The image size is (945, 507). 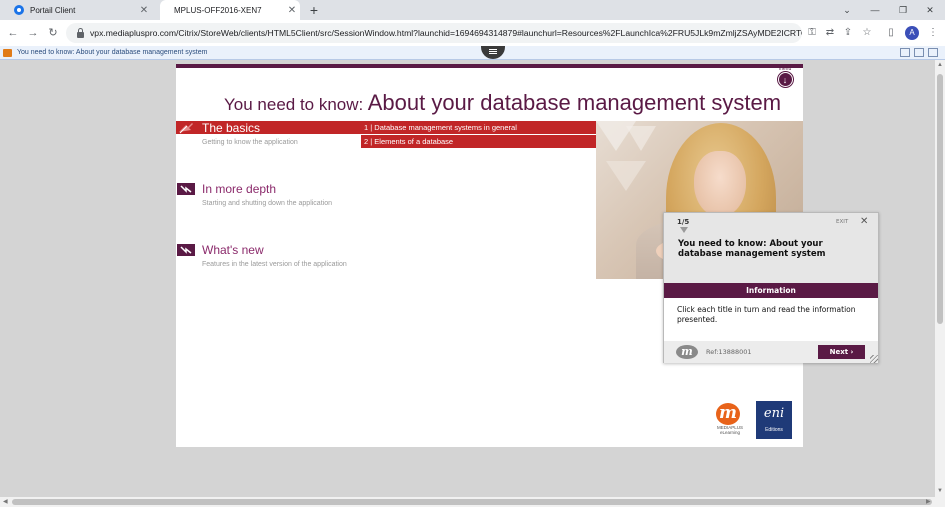 I want to click on back-icon: ←, so click(x=13, y=33).